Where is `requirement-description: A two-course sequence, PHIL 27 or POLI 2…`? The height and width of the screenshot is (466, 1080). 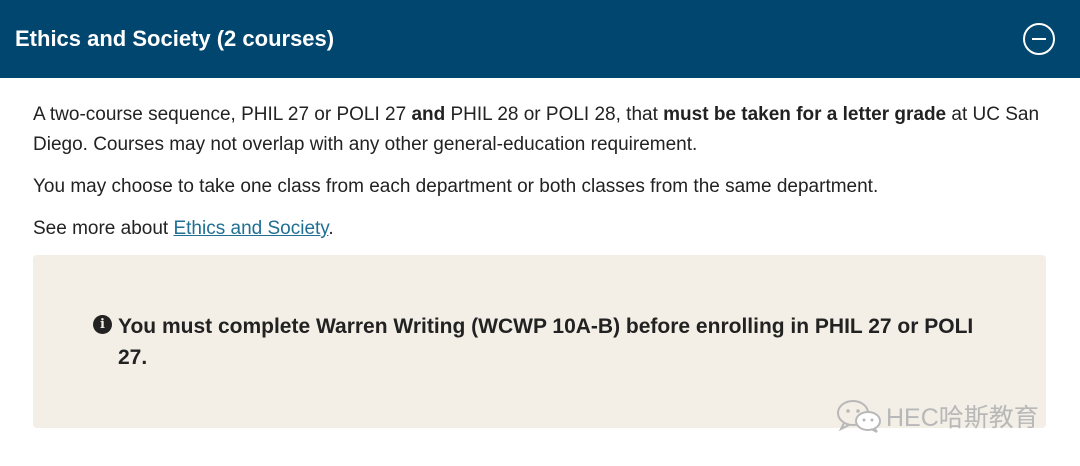
requirement-description: A two-course sequence, PHIL 27 or POLI 2… is located at coordinates (536, 129).